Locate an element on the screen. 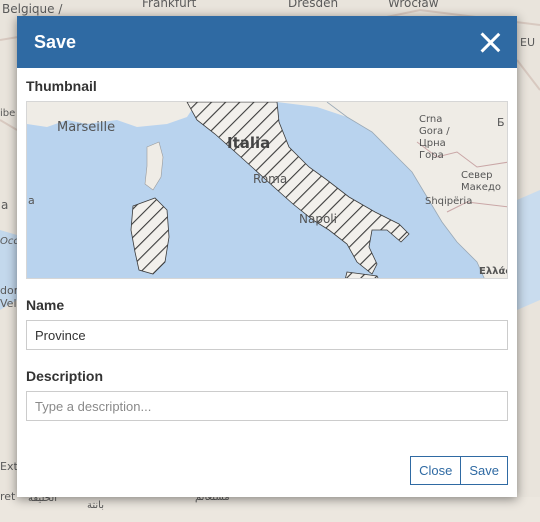 Image resolution: width=540 pixels, height=522 pixels. map-label-crna-gora: Crna Gora / Црна Гора is located at coordinates (434, 137).